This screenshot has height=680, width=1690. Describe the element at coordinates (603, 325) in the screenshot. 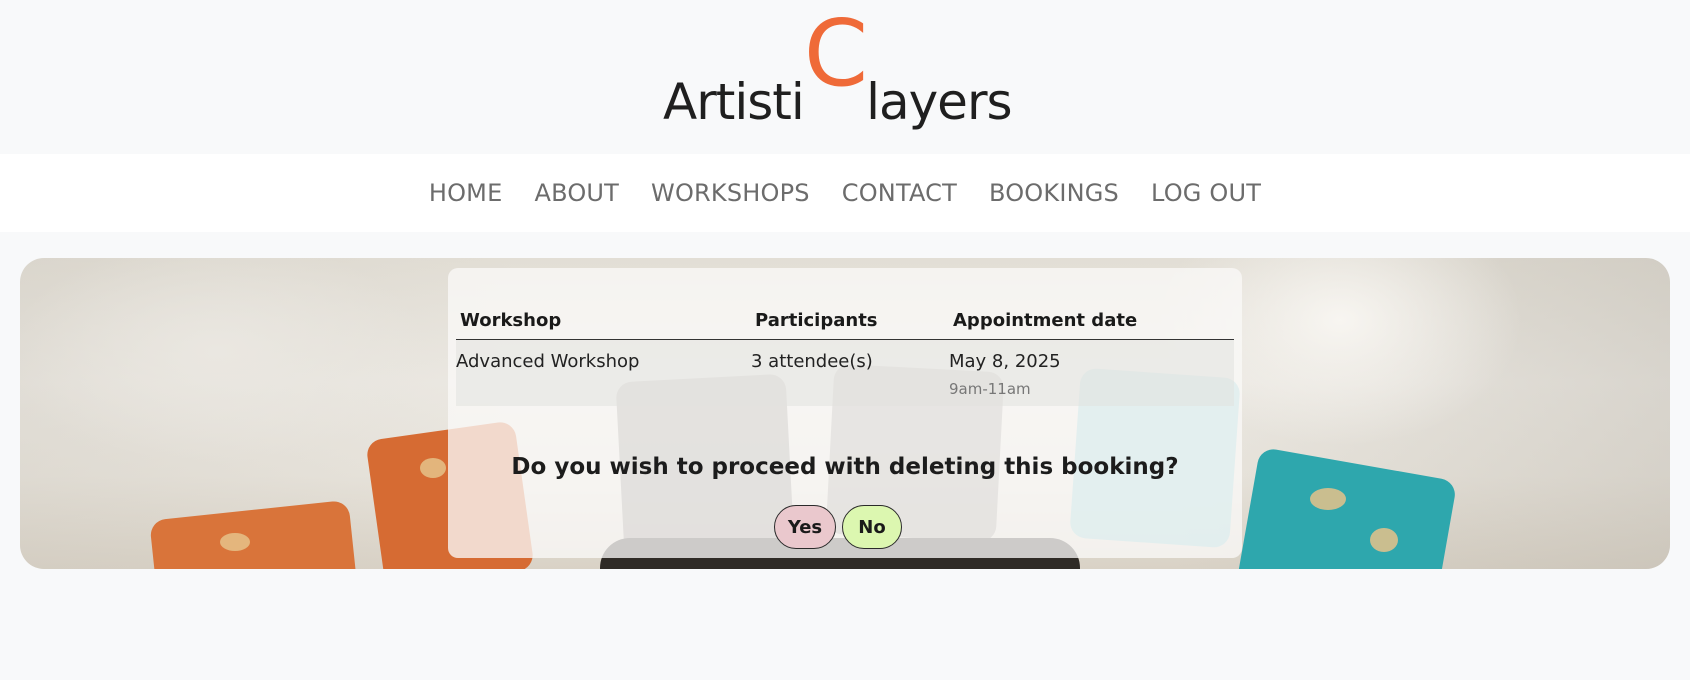

I see `column-header-workshop: Workshop` at that location.